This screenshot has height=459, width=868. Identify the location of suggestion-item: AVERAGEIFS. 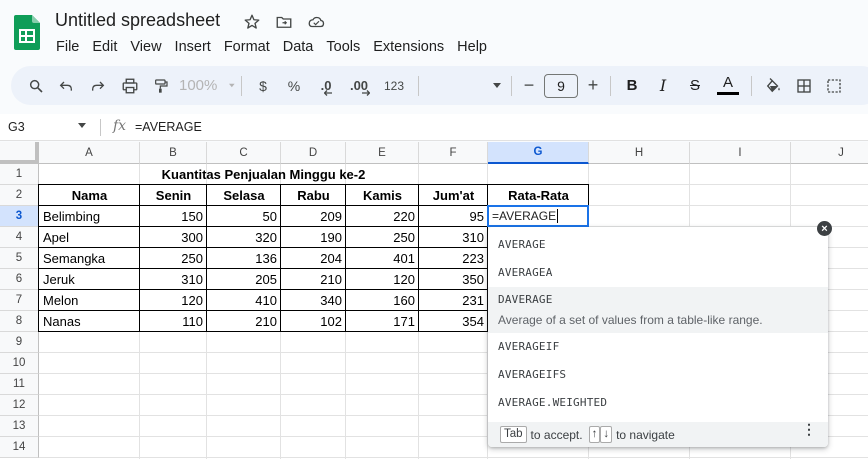
(658, 375).